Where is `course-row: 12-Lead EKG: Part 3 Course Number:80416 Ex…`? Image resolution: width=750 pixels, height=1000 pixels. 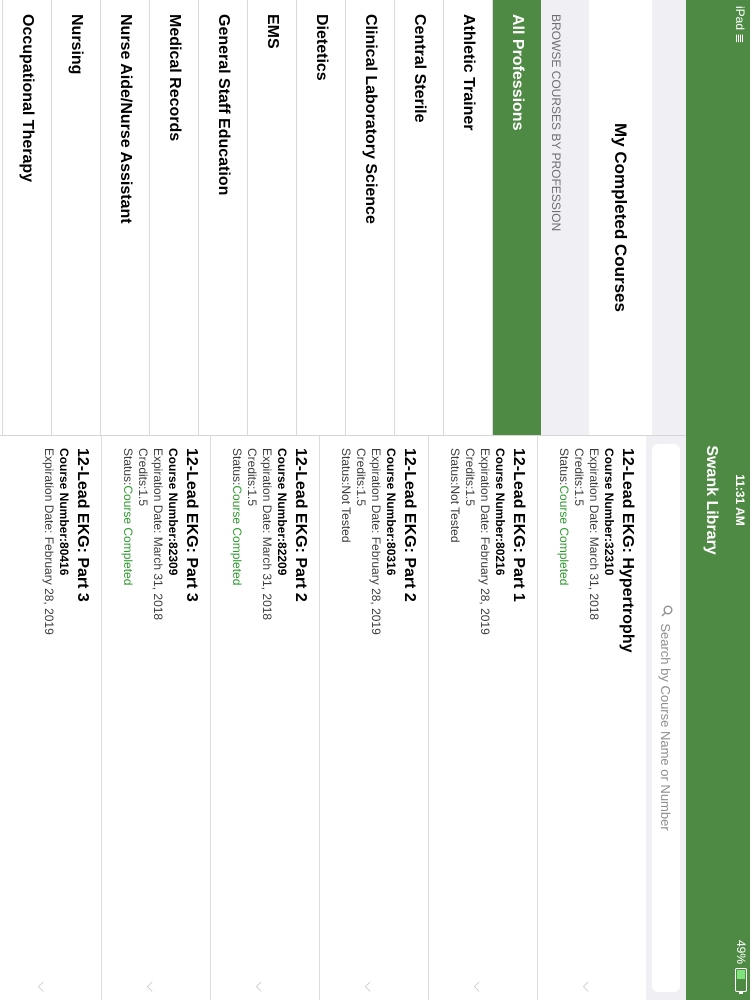
course-row: 12-Lead EKG: Part 3 Course Number:80416 Ex… is located at coordinates (50, 718).